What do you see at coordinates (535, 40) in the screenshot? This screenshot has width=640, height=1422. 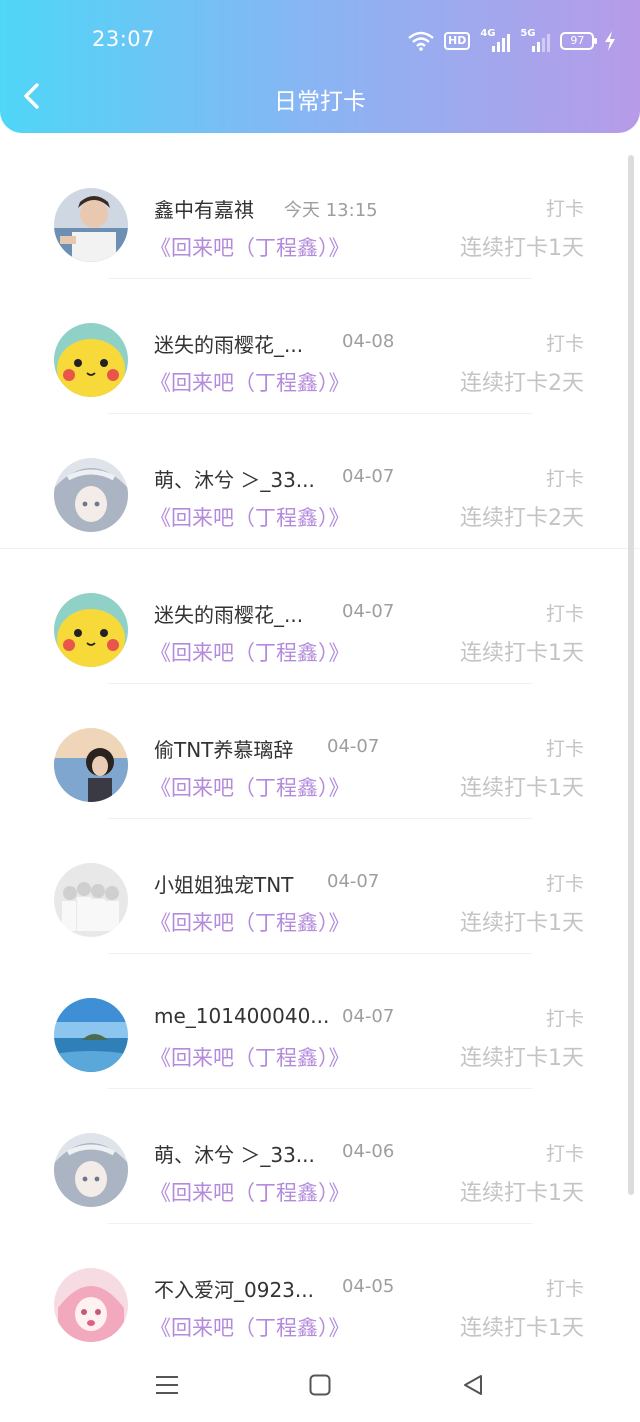 I see `signal-5g-icon: 5G` at bounding box center [535, 40].